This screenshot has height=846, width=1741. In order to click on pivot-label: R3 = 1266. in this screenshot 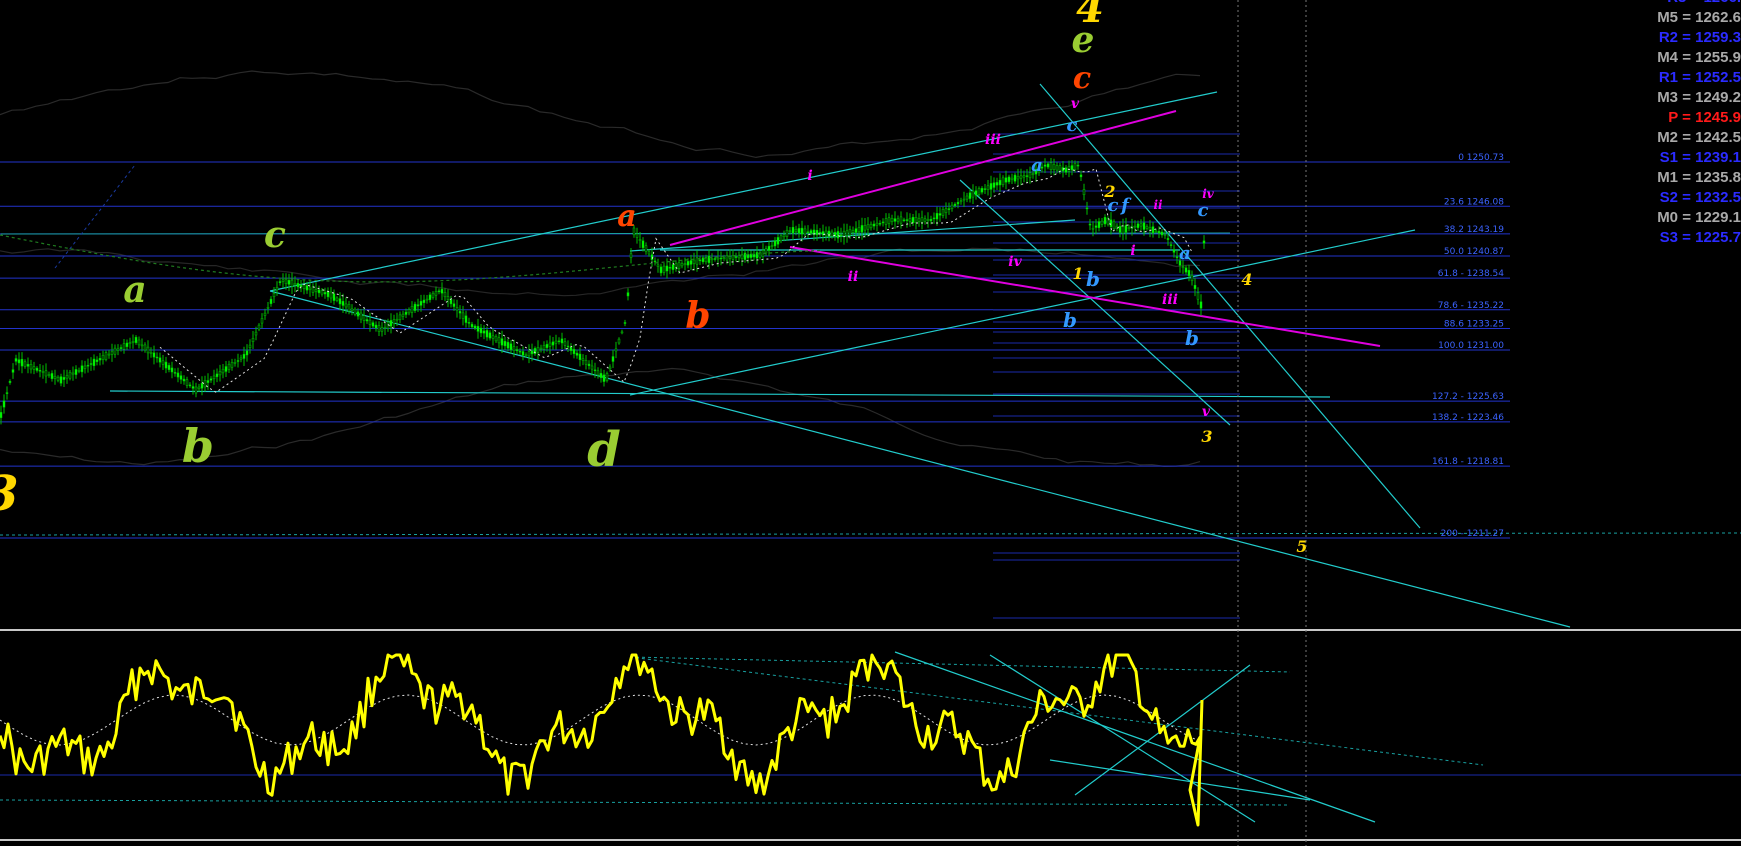, I will do `click(1704, 3)`.